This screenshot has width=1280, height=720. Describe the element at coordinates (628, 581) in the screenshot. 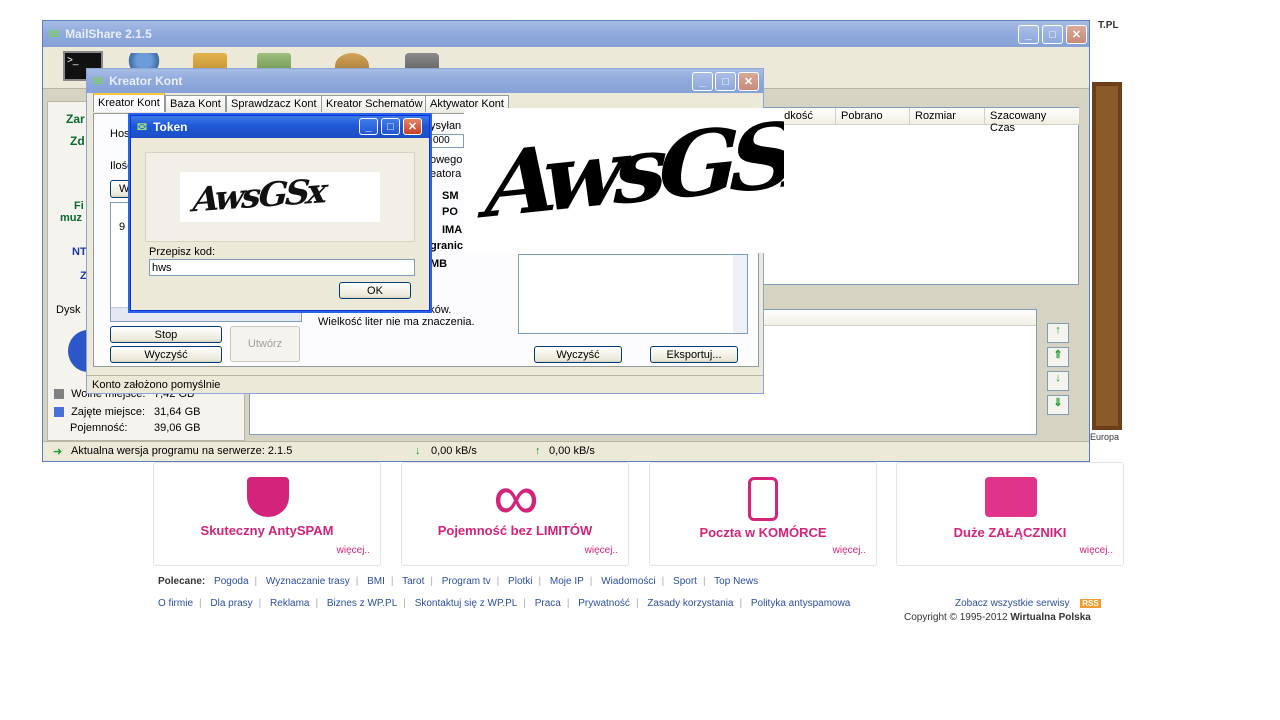

I see `link-wiadomosci: Wiadomości` at that location.